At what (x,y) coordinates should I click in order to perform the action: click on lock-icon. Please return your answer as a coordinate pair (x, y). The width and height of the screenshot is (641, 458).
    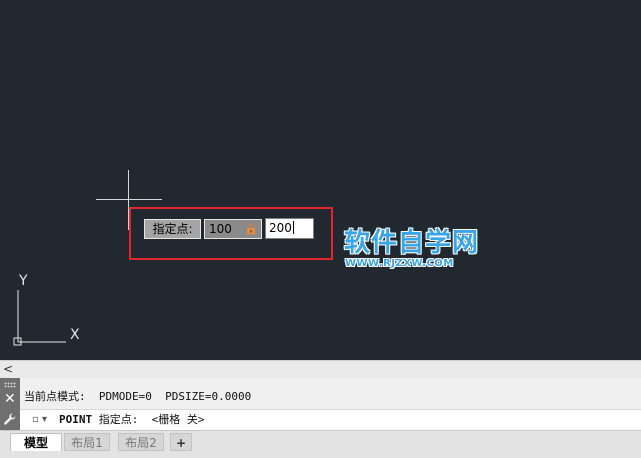
    Looking at the image, I should click on (251, 229).